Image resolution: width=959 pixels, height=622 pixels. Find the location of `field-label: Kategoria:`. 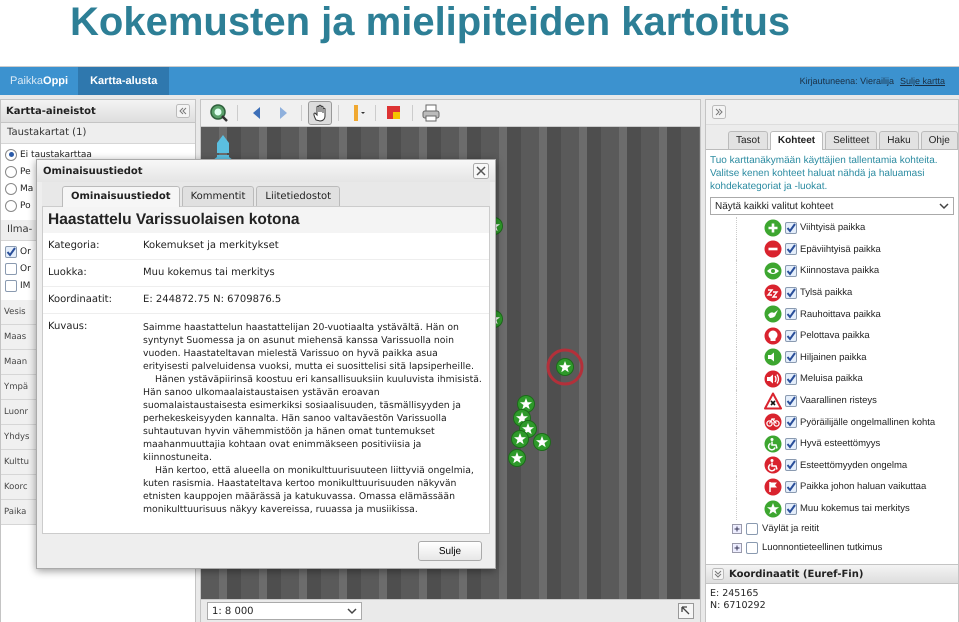

field-label: Kategoria: is located at coordinates (74, 245).